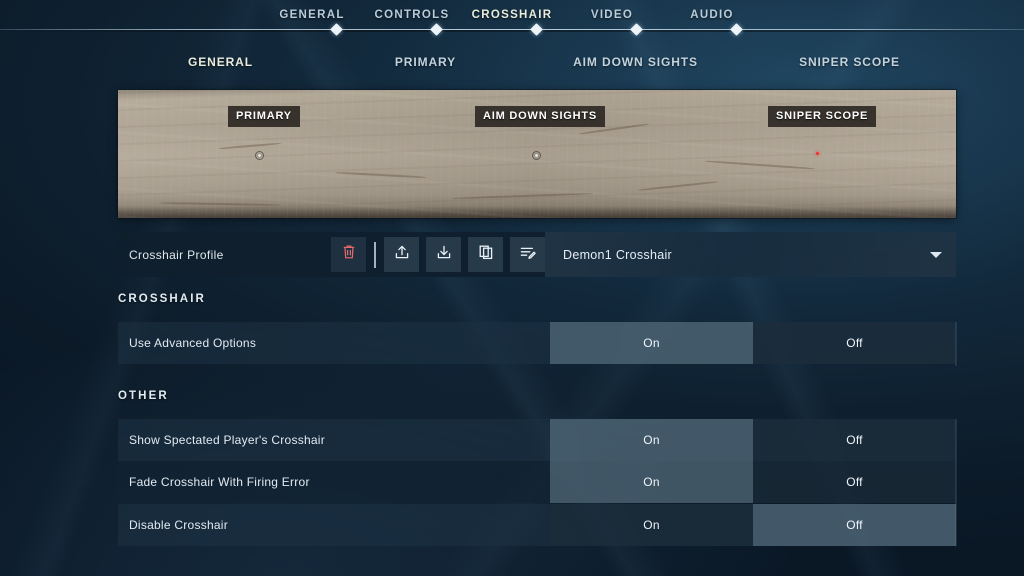 The image size is (1024, 576). What do you see at coordinates (162, 299) in the screenshot?
I see `section-title-crosshair: CROSSHAIR` at bounding box center [162, 299].